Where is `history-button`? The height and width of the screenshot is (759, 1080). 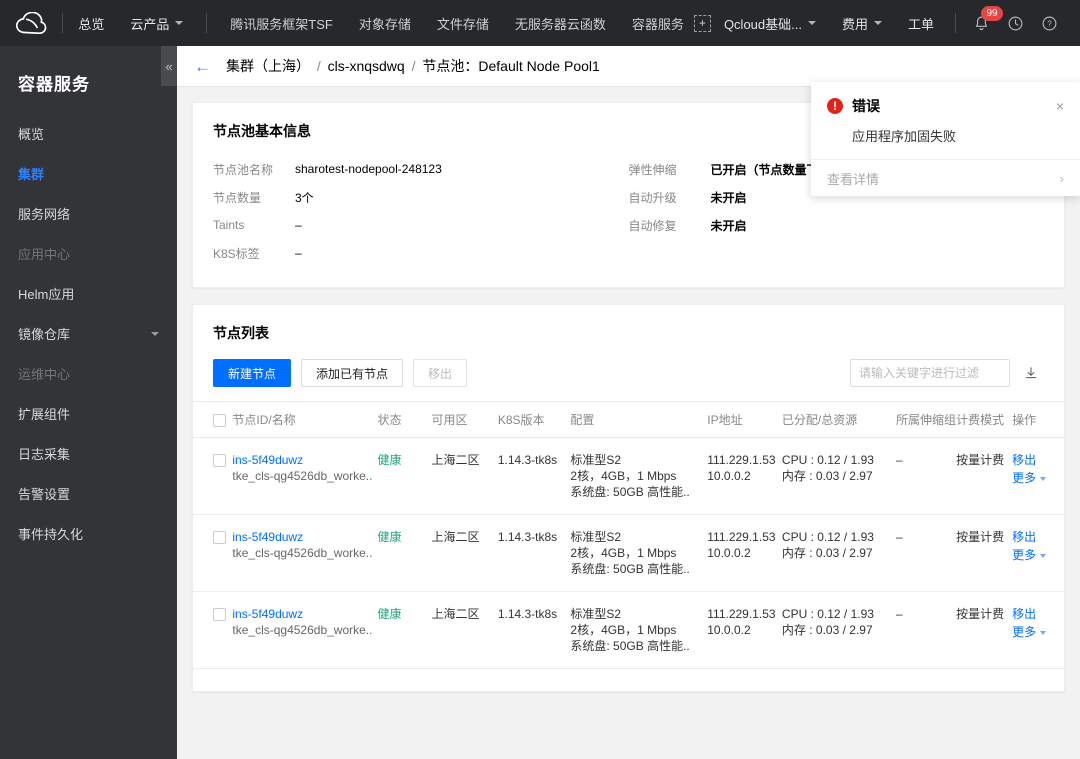
history-button is located at coordinates (1015, 23).